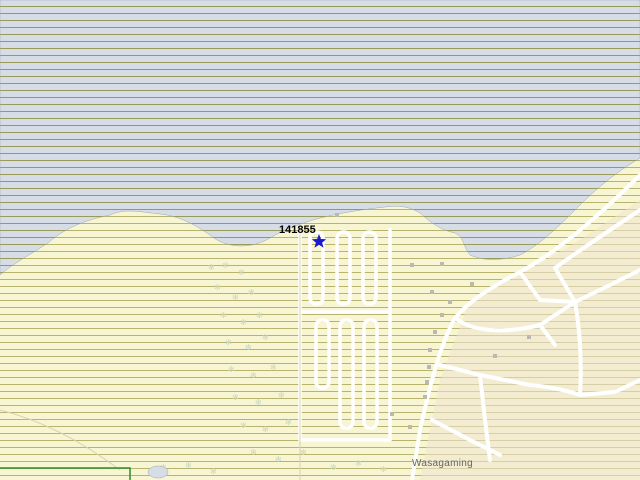 The width and height of the screenshot is (640, 480). What do you see at coordinates (158, 472) in the screenshot?
I see `pond` at bounding box center [158, 472].